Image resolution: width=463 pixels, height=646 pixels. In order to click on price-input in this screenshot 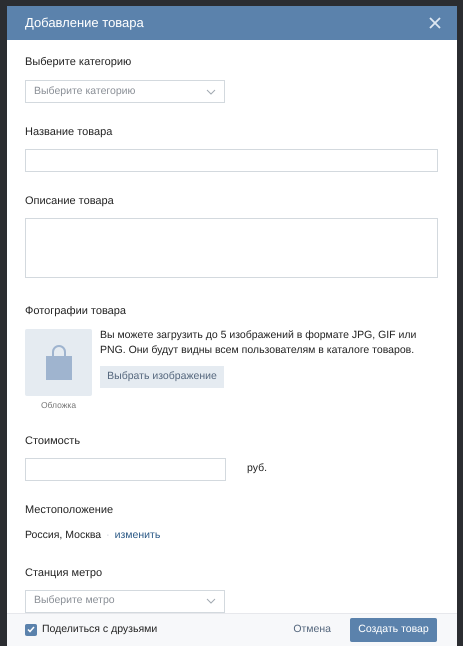, I will do `click(125, 469)`.